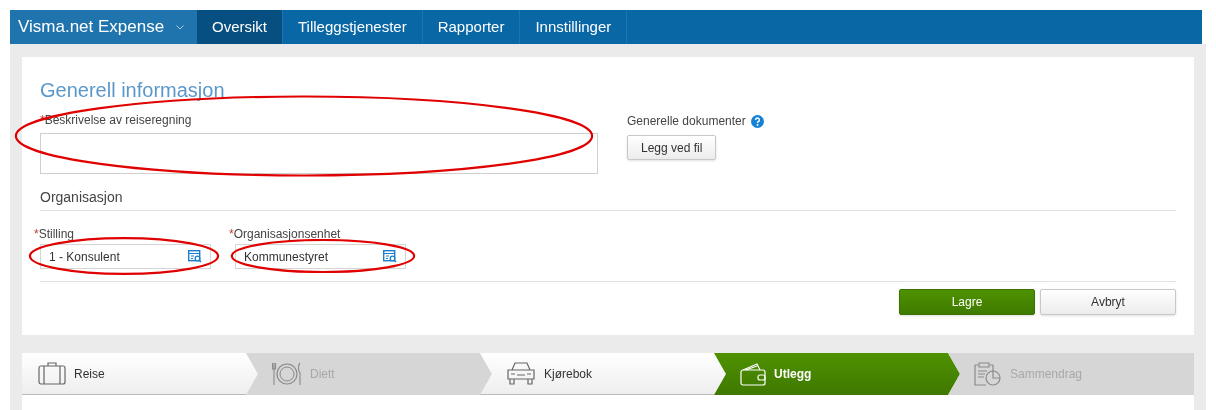  I want to click on description-field, so click(319, 153).